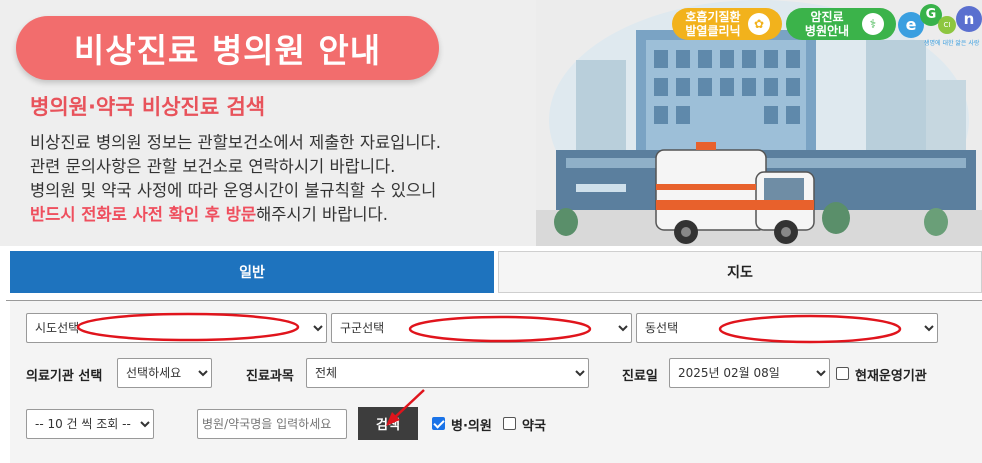  I want to click on dong-select: 동선택, so click(787, 328).